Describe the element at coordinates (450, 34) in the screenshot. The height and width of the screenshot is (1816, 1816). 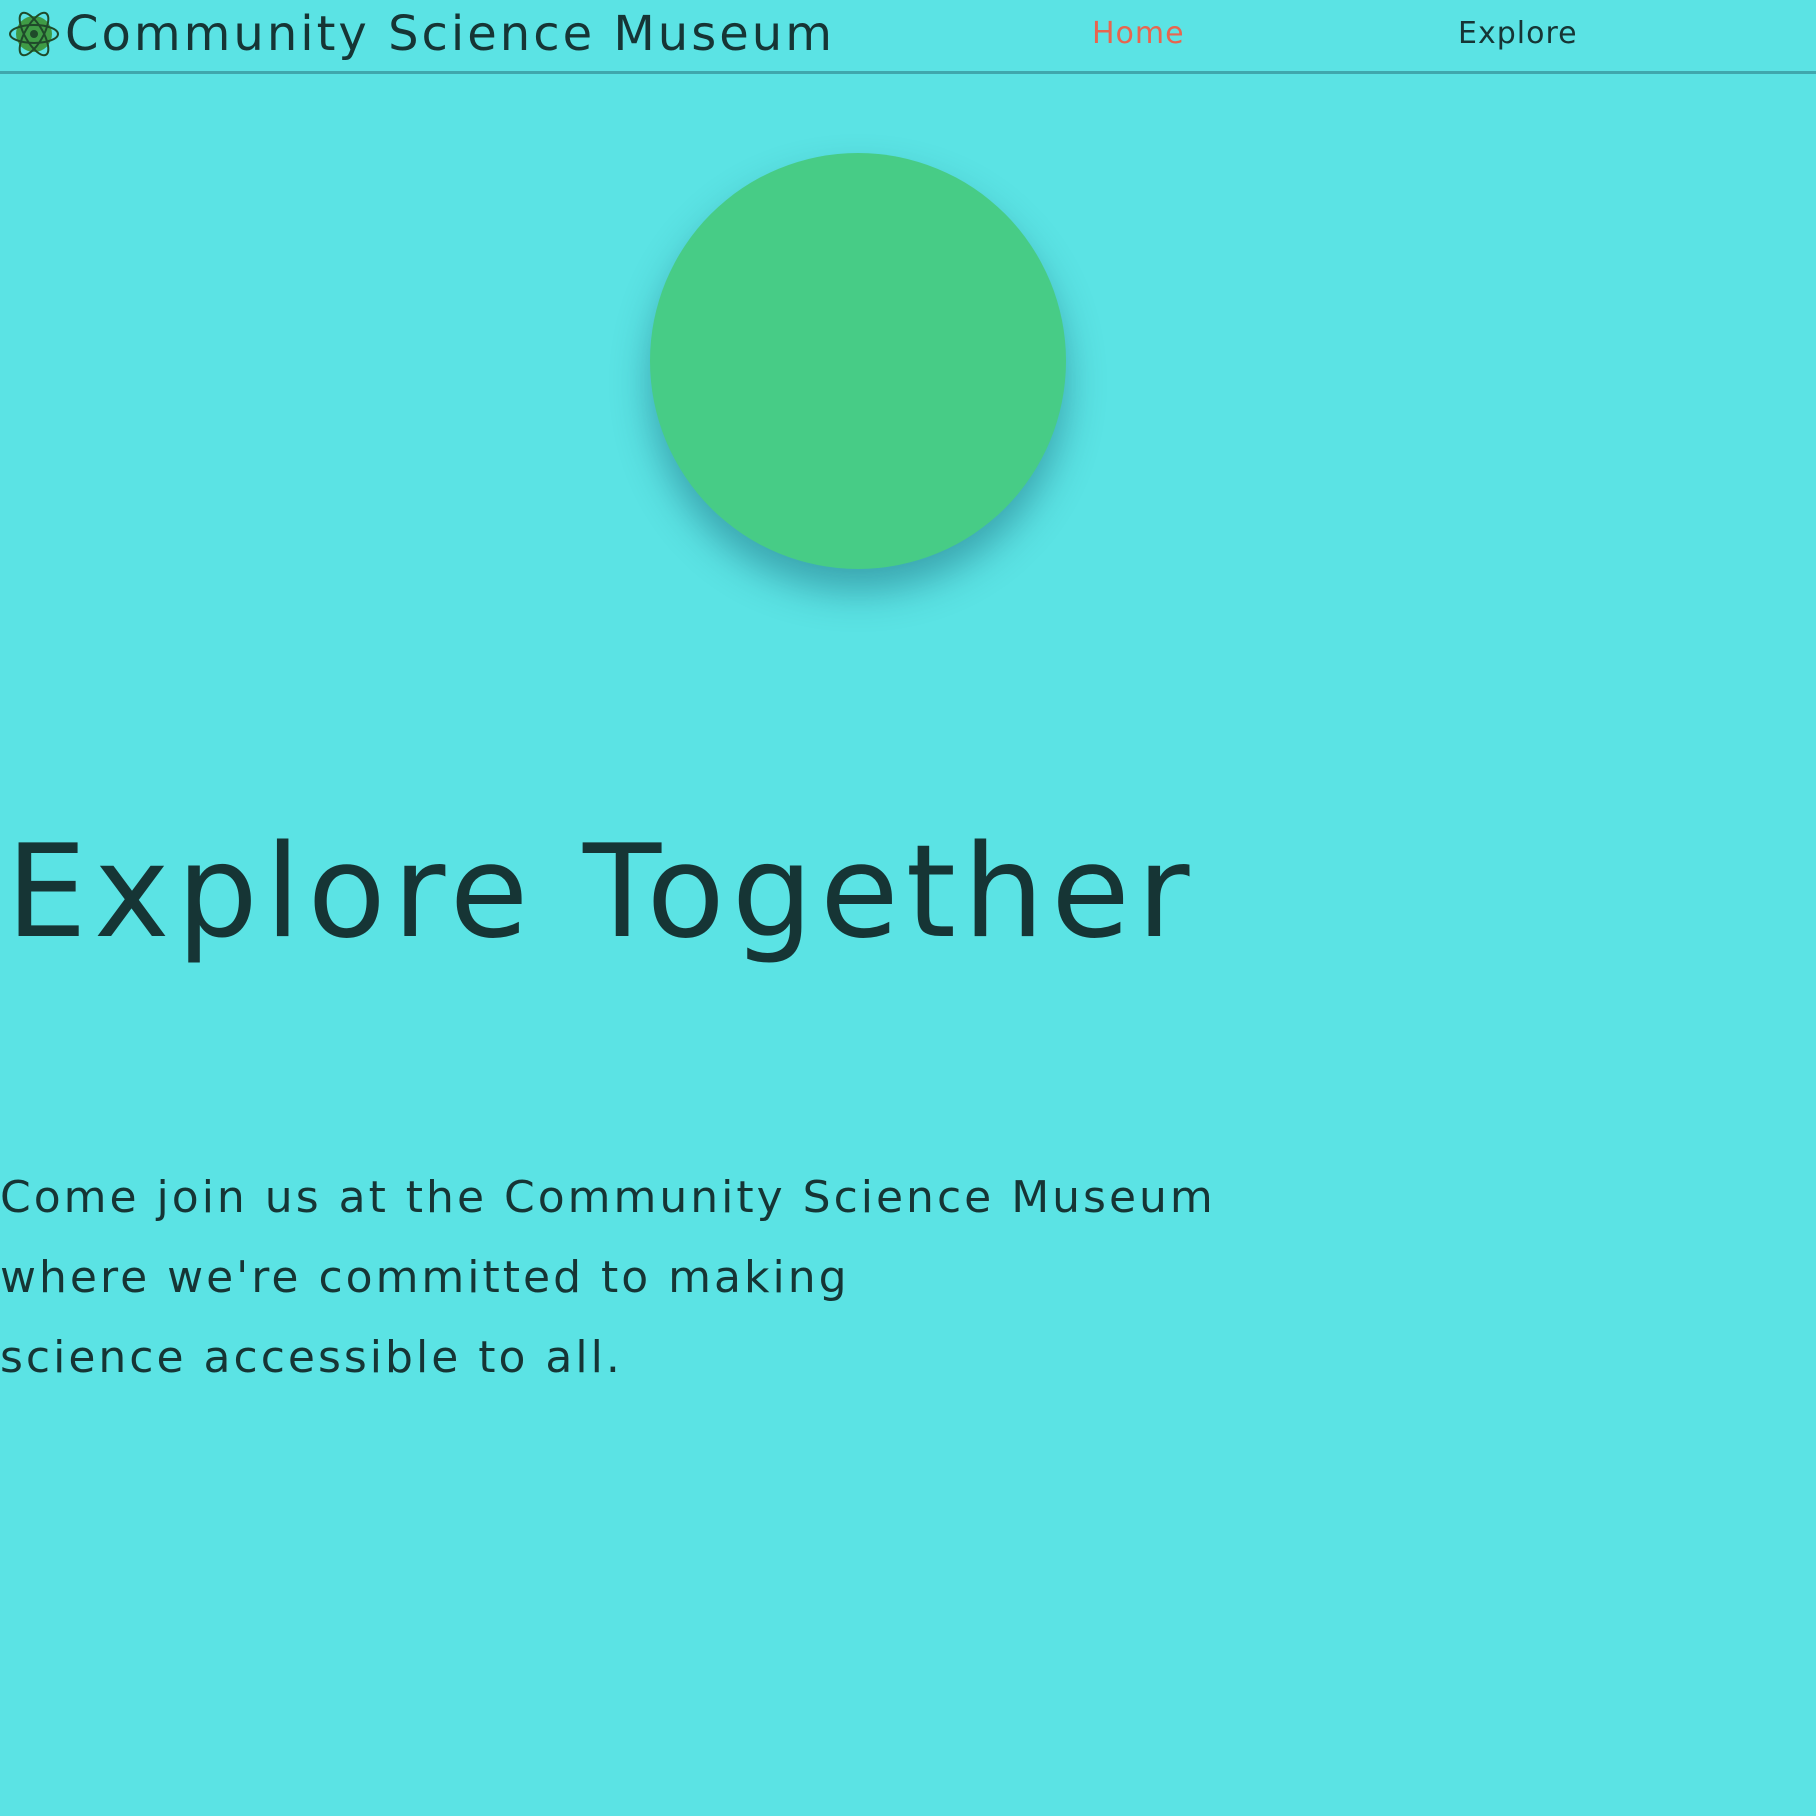
I see `site-title: Community Science Museum` at that location.